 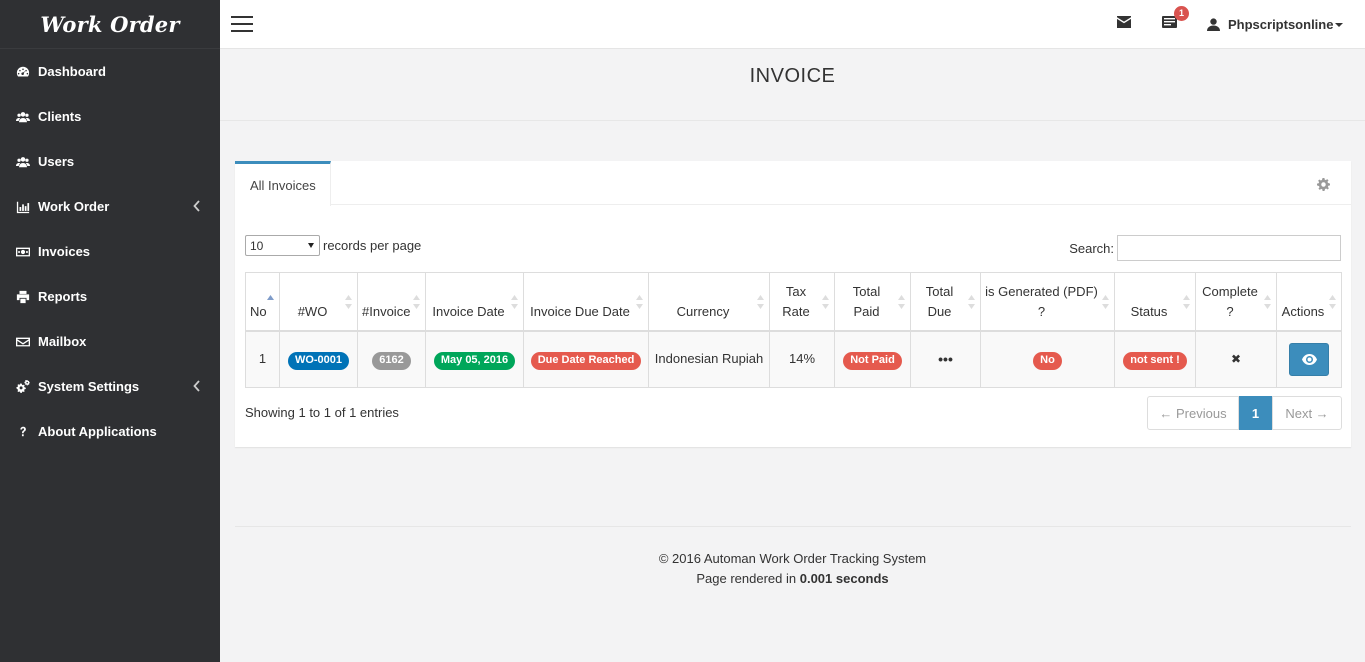 I want to click on select-arrow-icon, so click(x=311, y=245).